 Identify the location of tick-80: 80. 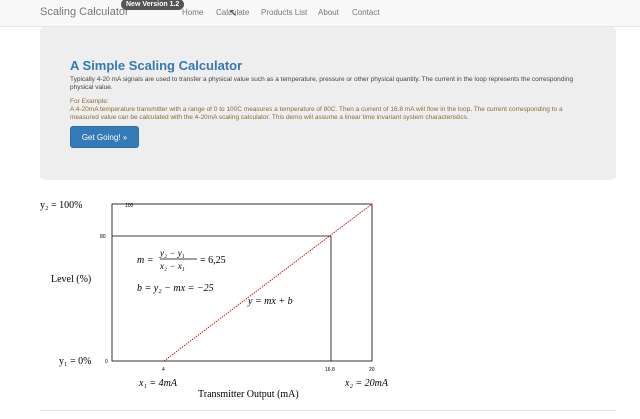
(103, 237).